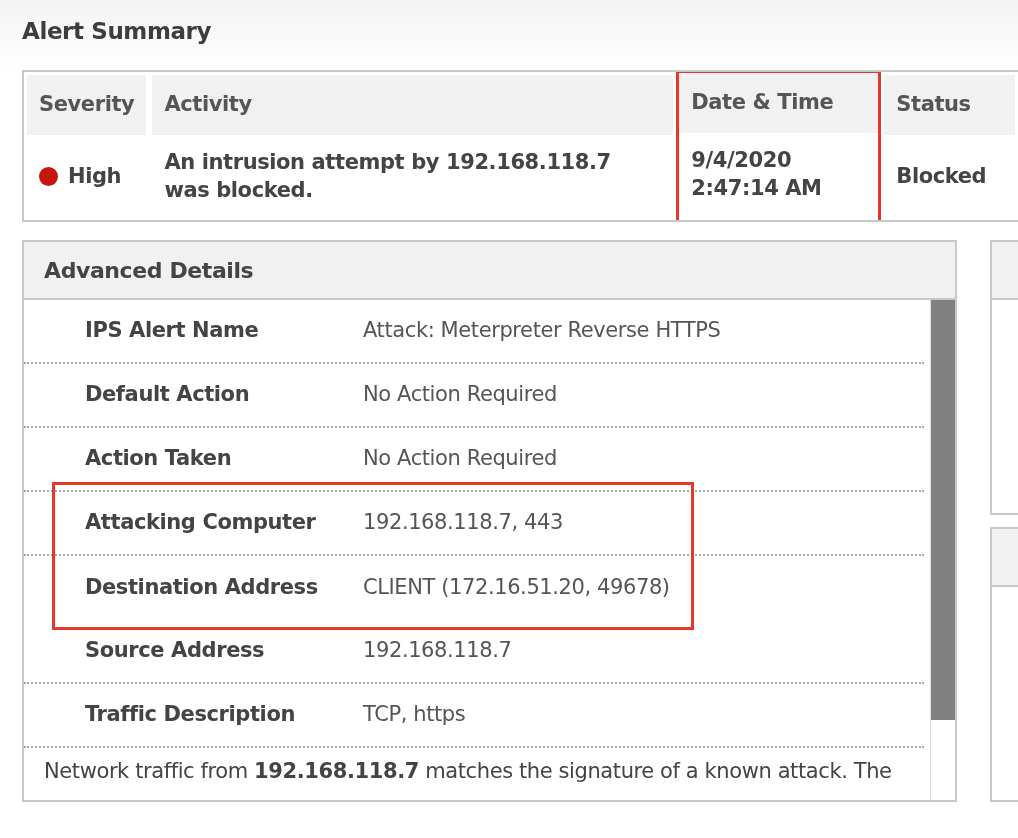 The height and width of the screenshot is (838, 1018). I want to click on field-label: IPS Alert Name, so click(172, 331).